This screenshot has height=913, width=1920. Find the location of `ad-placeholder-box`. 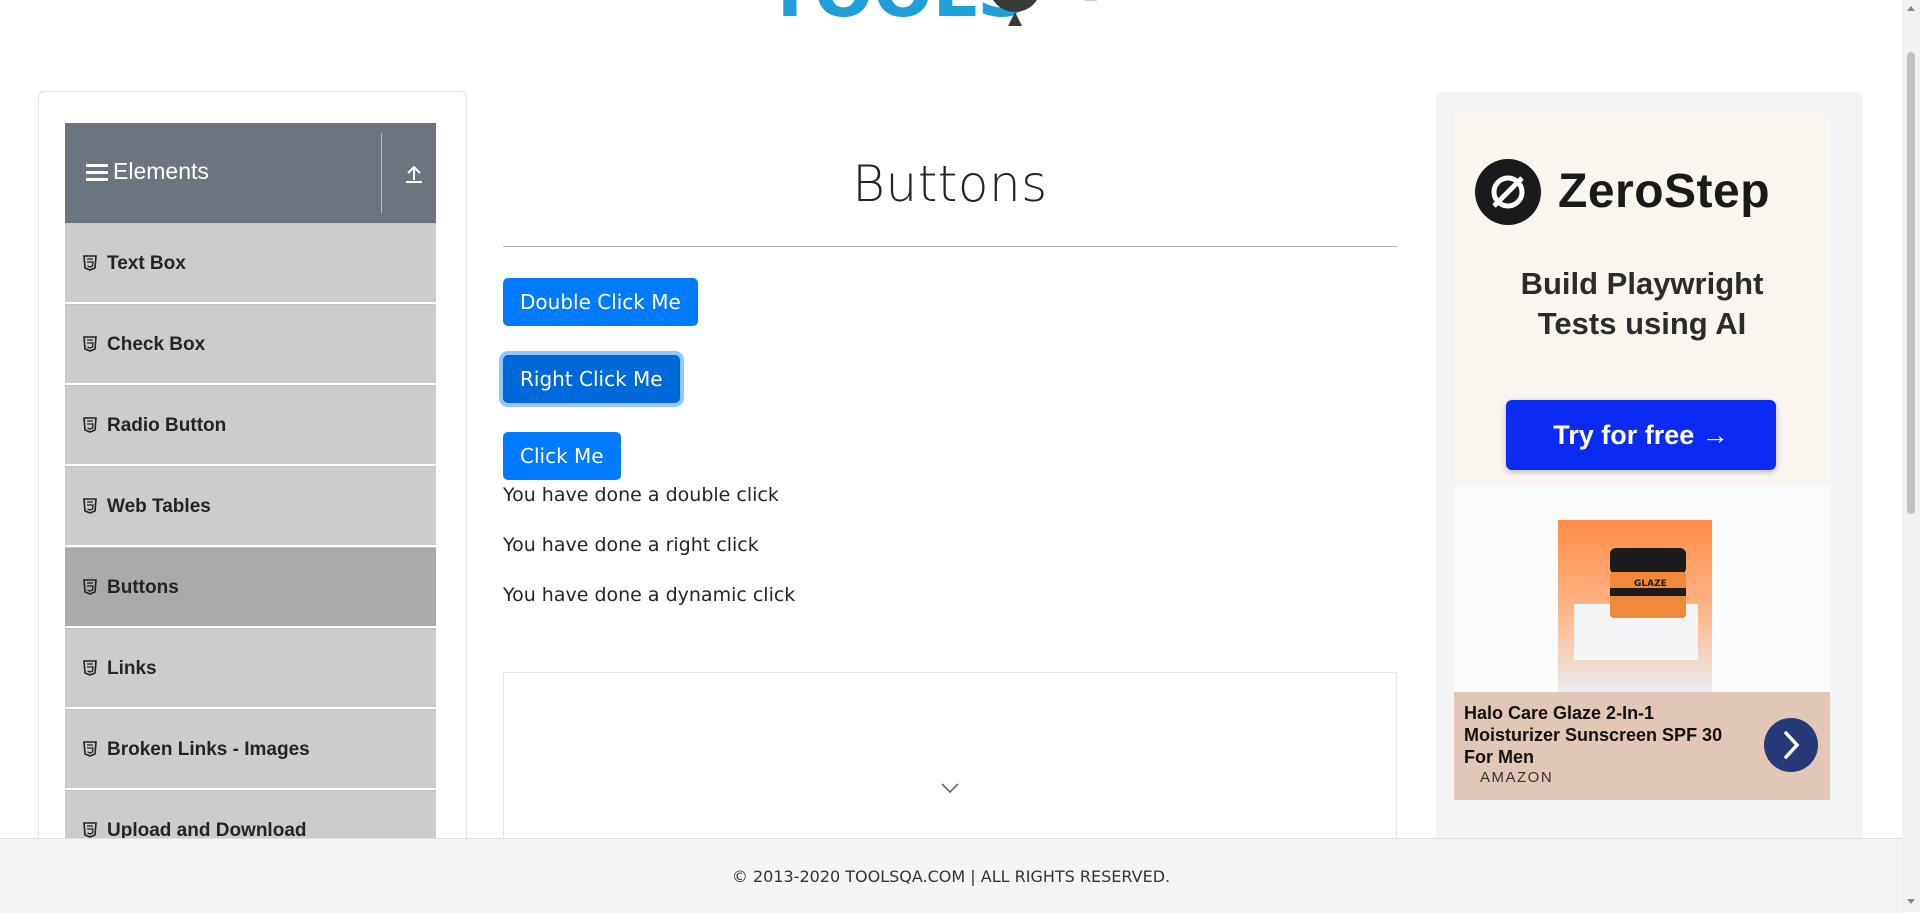

ad-placeholder-box is located at coordinates (950, 758).